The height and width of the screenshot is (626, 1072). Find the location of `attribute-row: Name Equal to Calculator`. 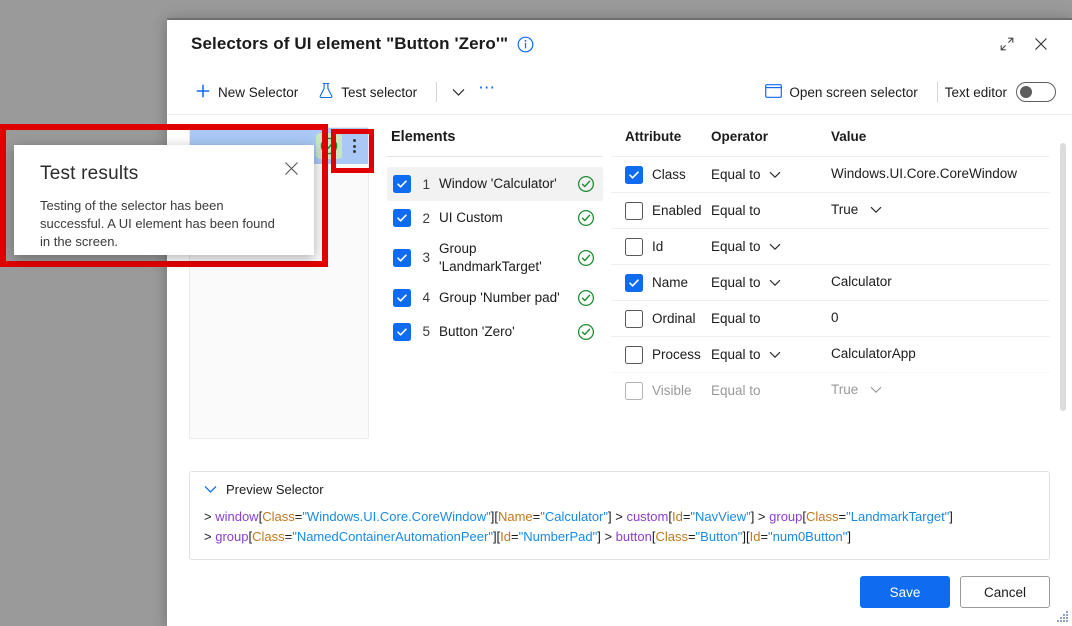

attribute-row: Name Equal to Calculator is located at coordinates (830, 282).